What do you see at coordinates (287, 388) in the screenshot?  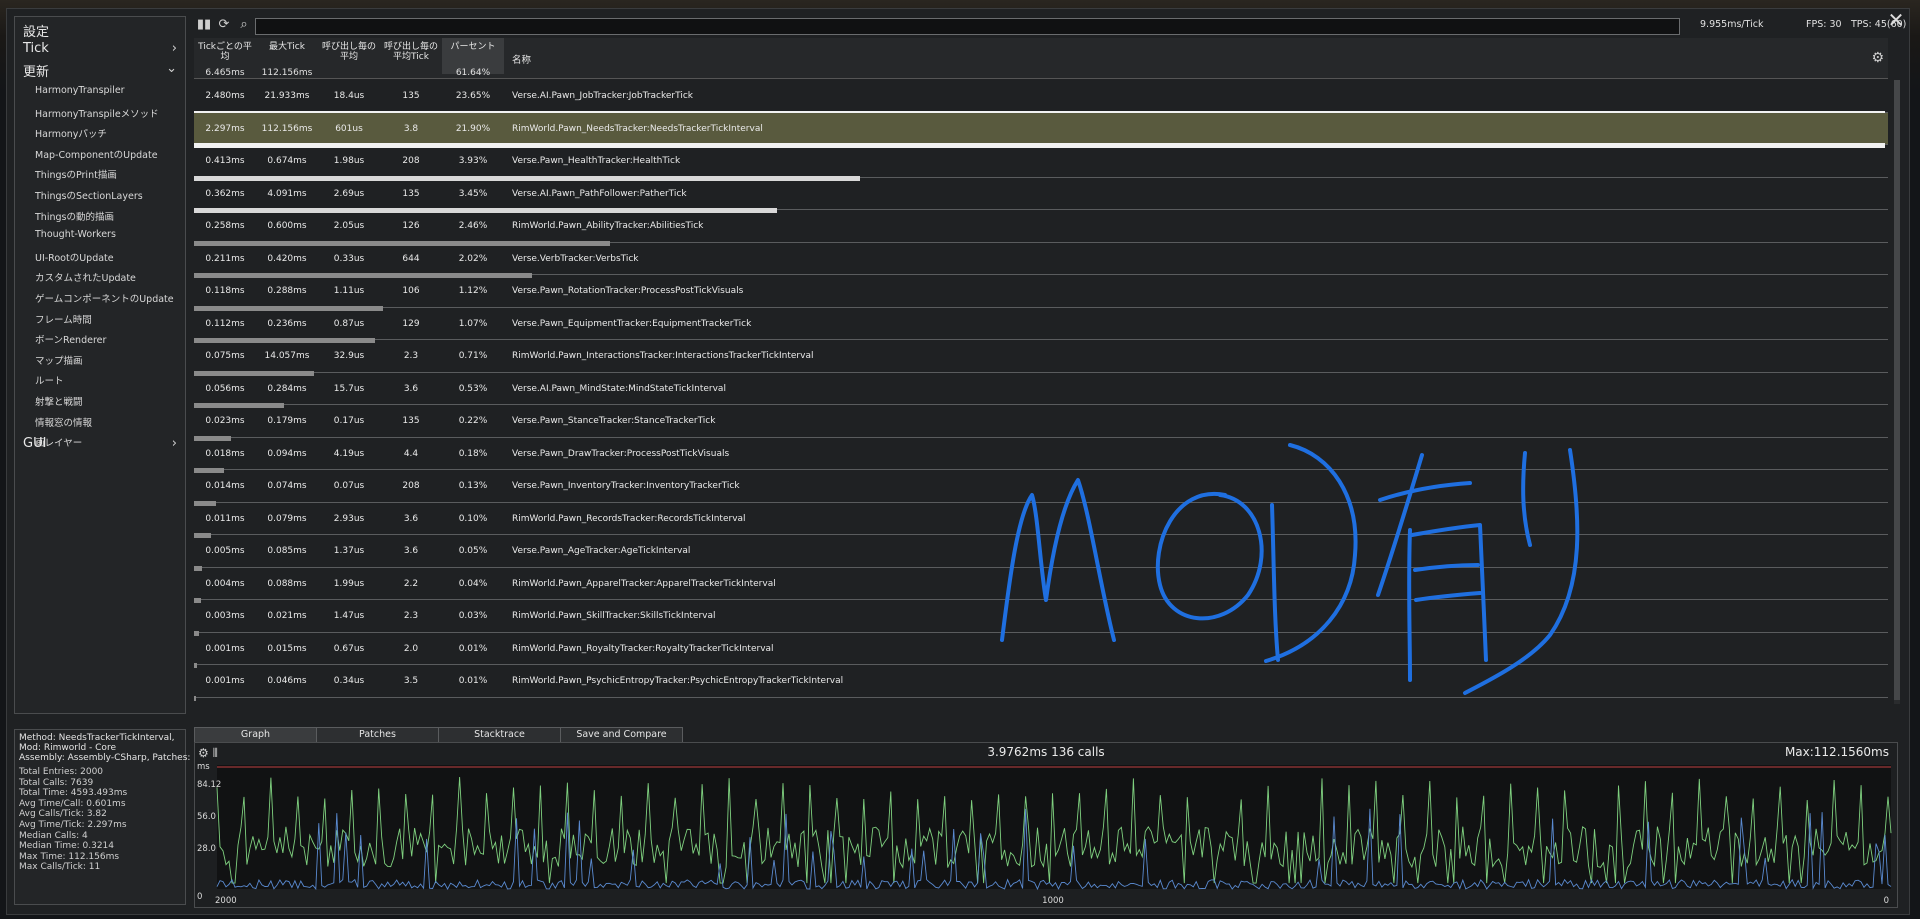 I see `cell-max-tick: 0.284ms` at bounding box center [287, 388].